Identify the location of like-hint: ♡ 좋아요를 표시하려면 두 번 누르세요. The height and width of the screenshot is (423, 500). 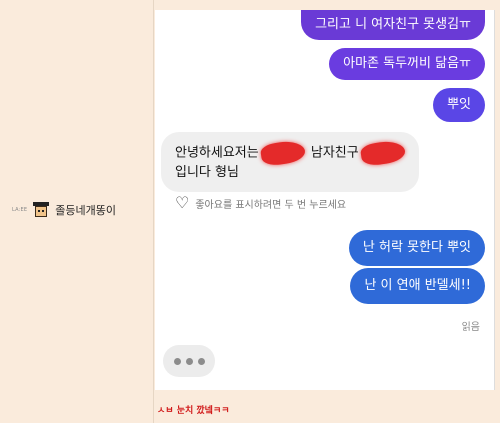
(260, 203).